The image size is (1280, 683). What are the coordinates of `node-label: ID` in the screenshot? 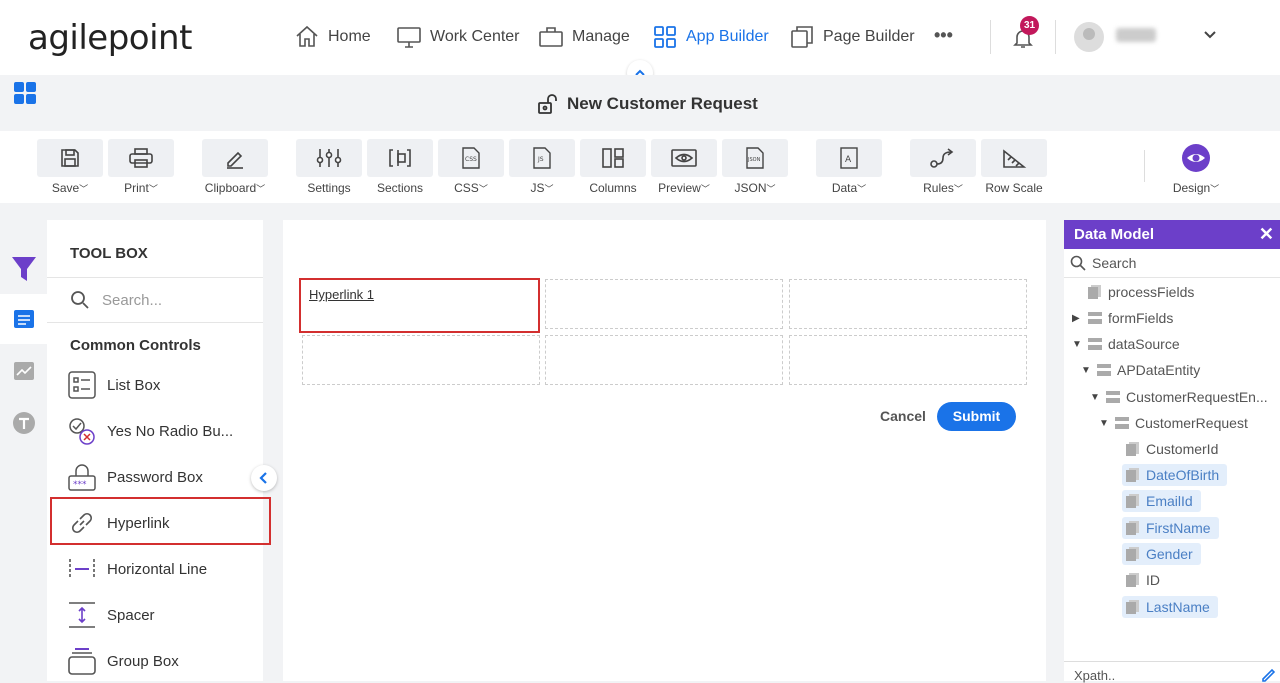 It's located at (1153, 580).